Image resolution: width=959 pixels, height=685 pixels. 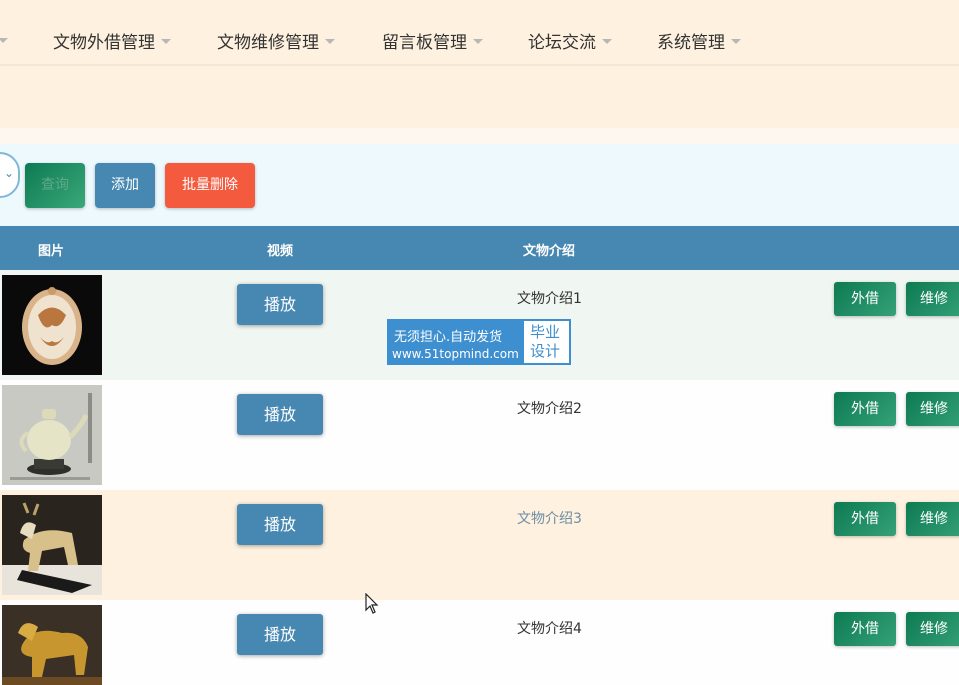 What do you see at coordinates (55, 185) in the screenshot?
I see `query-button: 查询` at bounding box center [55, 185].